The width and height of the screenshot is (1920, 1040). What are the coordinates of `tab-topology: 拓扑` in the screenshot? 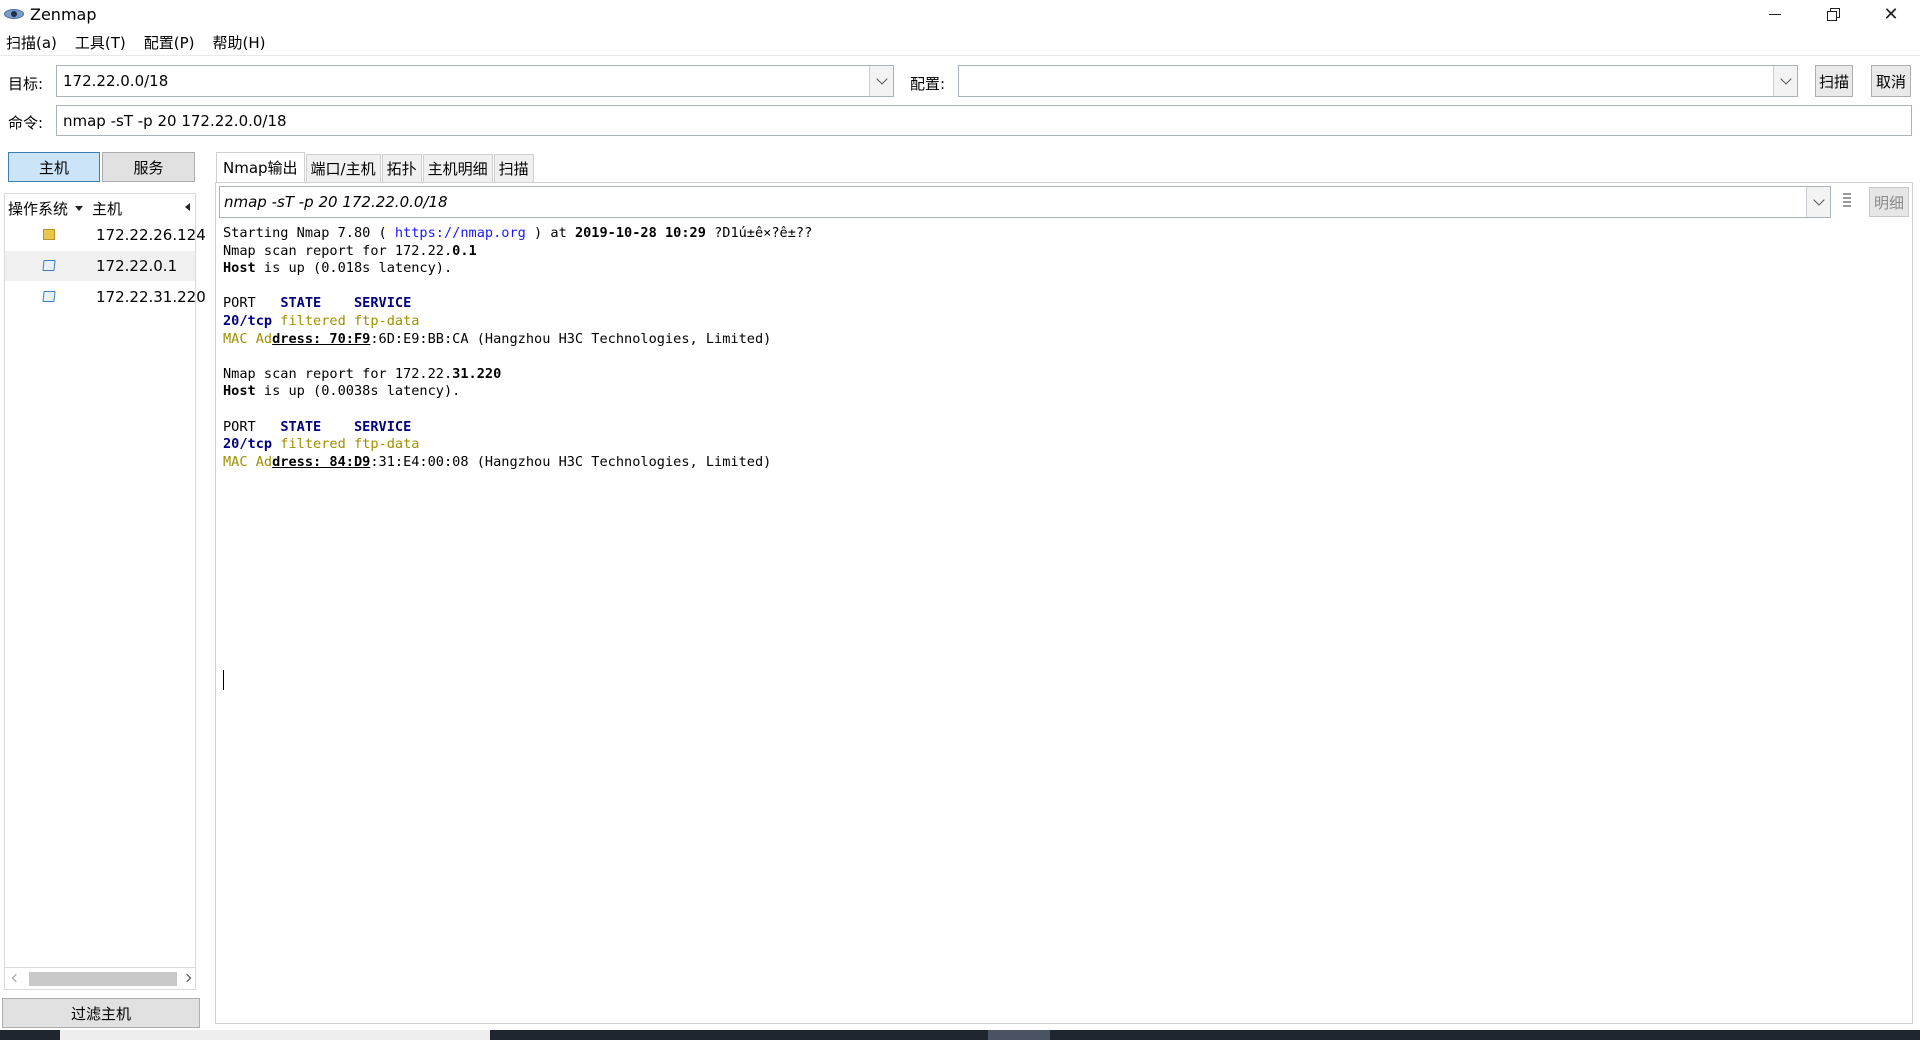 It's located at (401, 168).